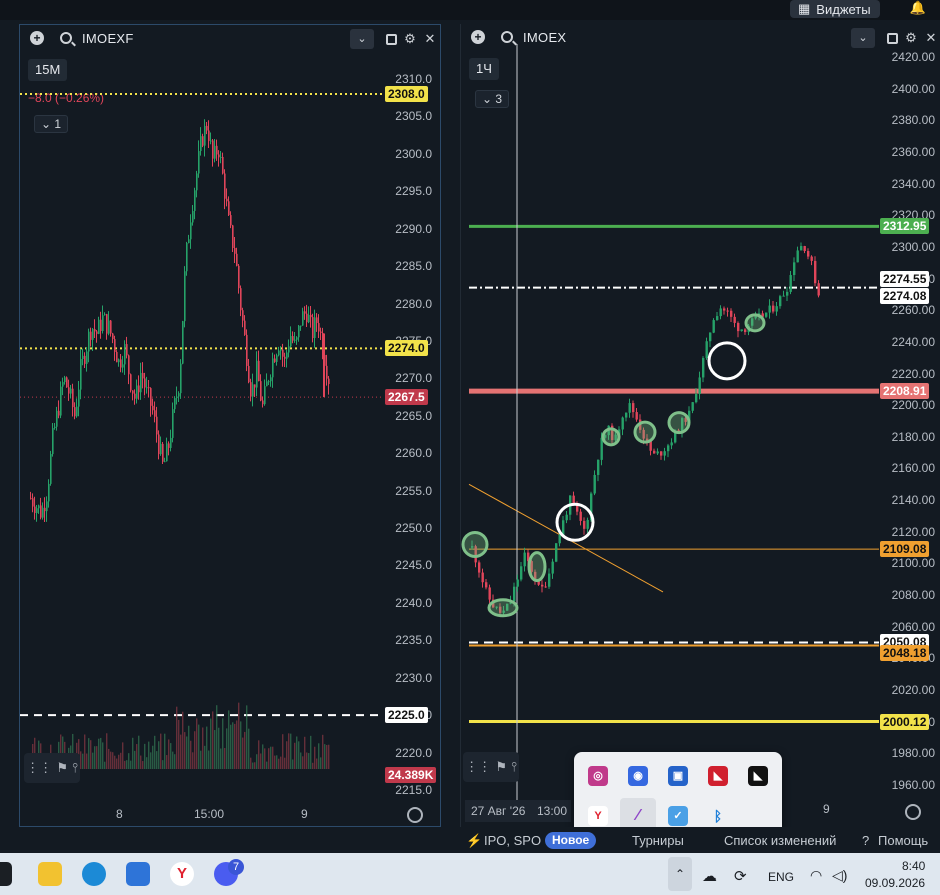 This screenshot has height=895, width=940. What do you see at coordinates (362, 39) in the screenshot?
I see `chevron-down-icon: ⌄` at bounding box center [362, 39].